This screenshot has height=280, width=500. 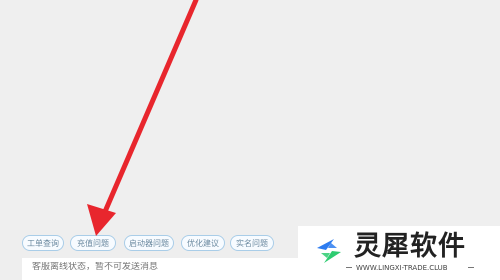 What do you see at coordinates (329, 251) in the screenshot?
I see `lingxi-logo-icon` at bounding box center [329, 251].